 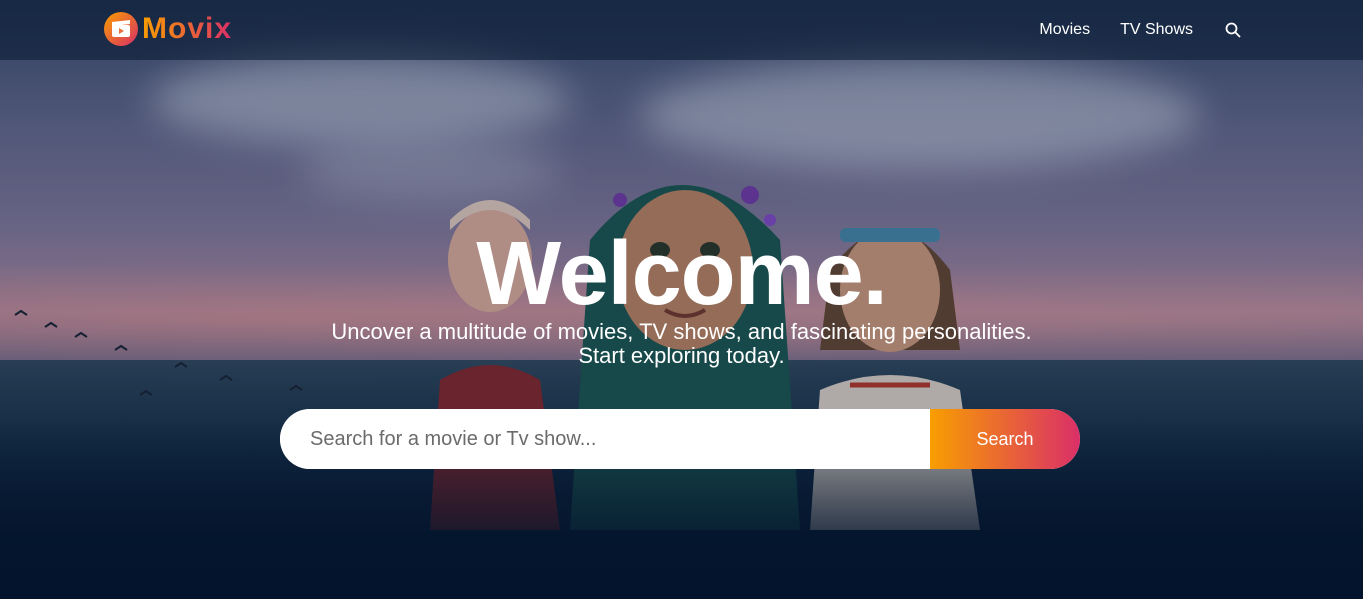 I want to click on hero-title: Welcome., so click(x=682, y=274).